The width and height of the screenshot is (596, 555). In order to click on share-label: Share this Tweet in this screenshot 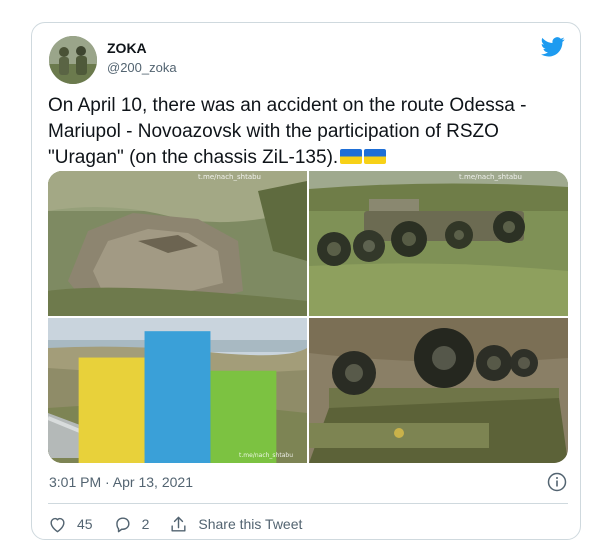, I will do `click(250, 524)`.